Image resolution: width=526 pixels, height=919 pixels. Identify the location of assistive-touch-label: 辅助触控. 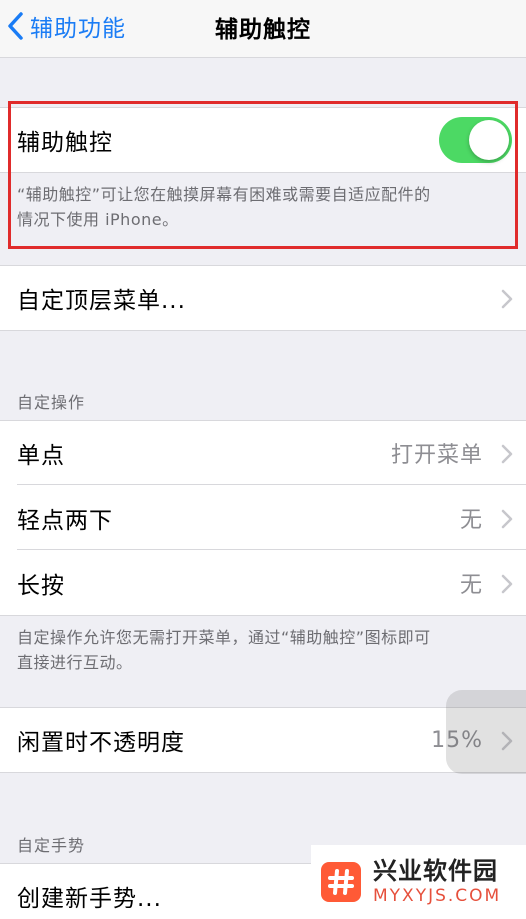
(65, 143).